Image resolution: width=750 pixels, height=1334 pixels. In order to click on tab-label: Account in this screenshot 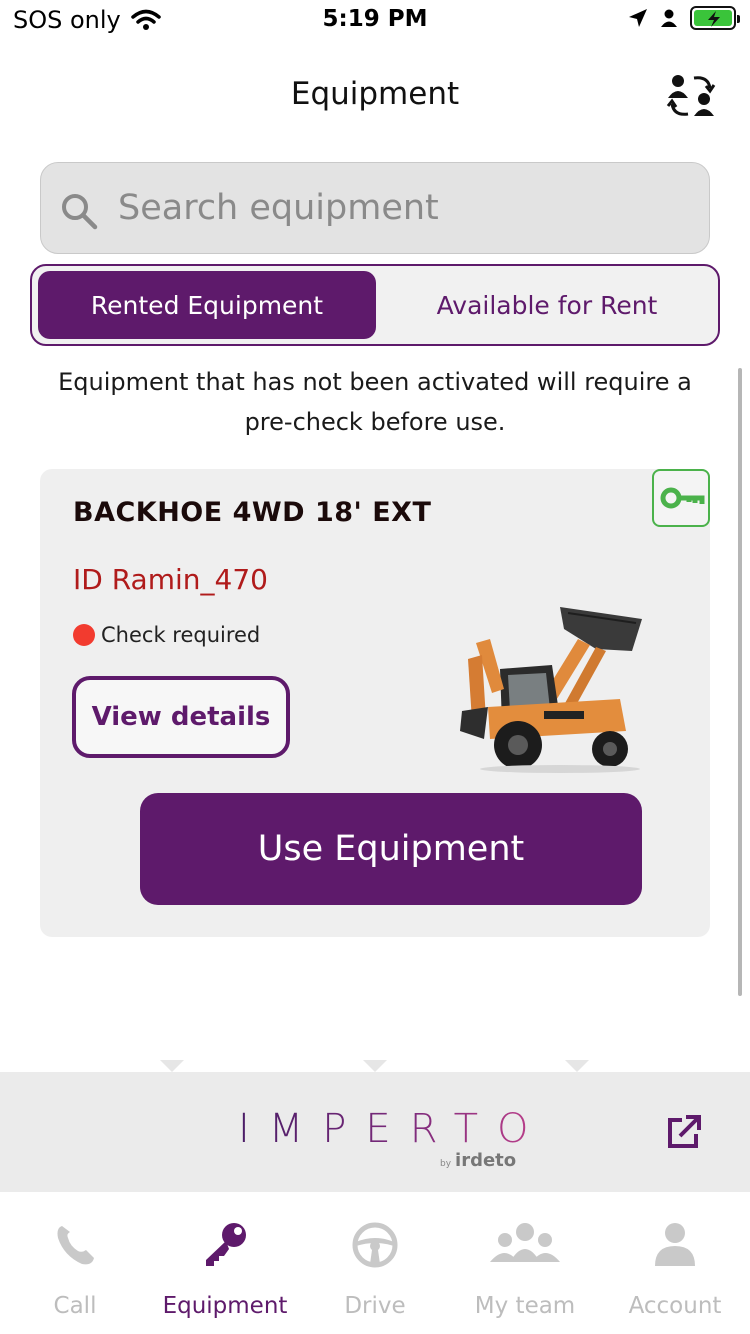, I will do `click(675, 1306)`.